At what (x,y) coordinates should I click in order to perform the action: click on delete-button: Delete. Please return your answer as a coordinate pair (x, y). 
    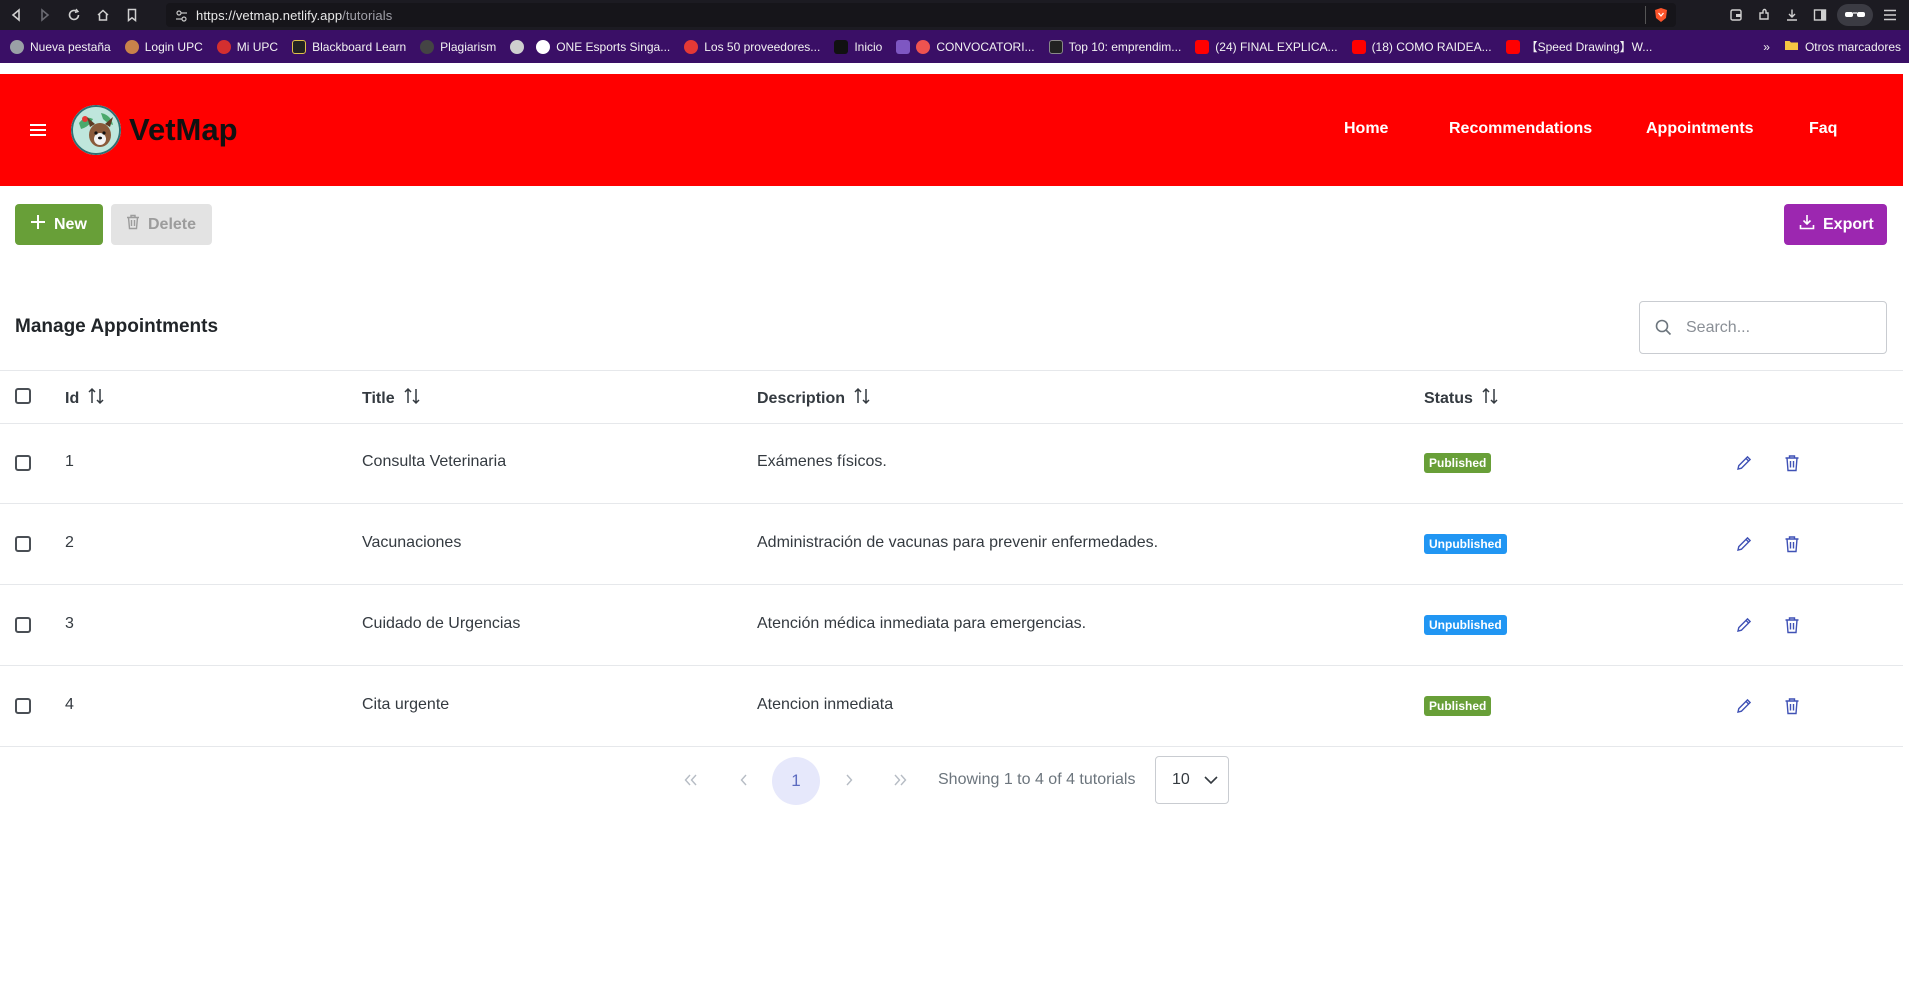
    Looking at the image, I should click on (161, 224).